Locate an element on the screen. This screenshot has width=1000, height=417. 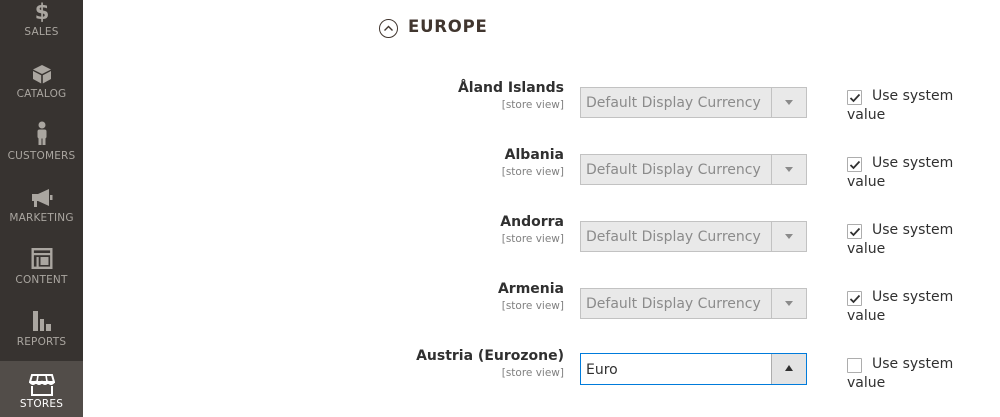
field-label: Andorra is located at coordinates (532, 222).